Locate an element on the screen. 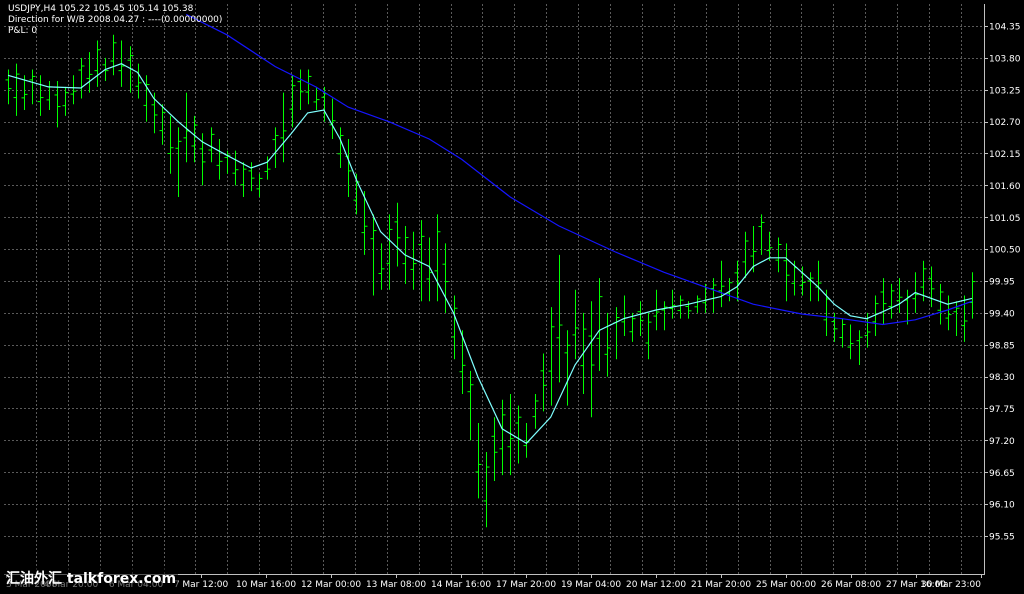 The height and width of the screenshot is (594, 1024). price-tick-label: 100.50 is located at coordinates (1005, 251).